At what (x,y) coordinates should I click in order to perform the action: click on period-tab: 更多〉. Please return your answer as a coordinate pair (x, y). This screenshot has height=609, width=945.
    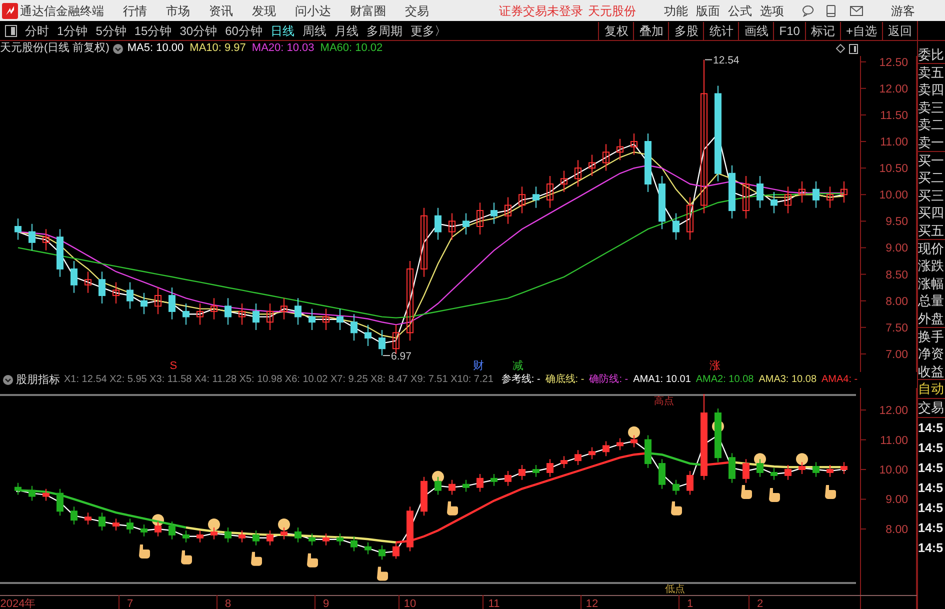
    Looking at the image, I should click on (428, 31).